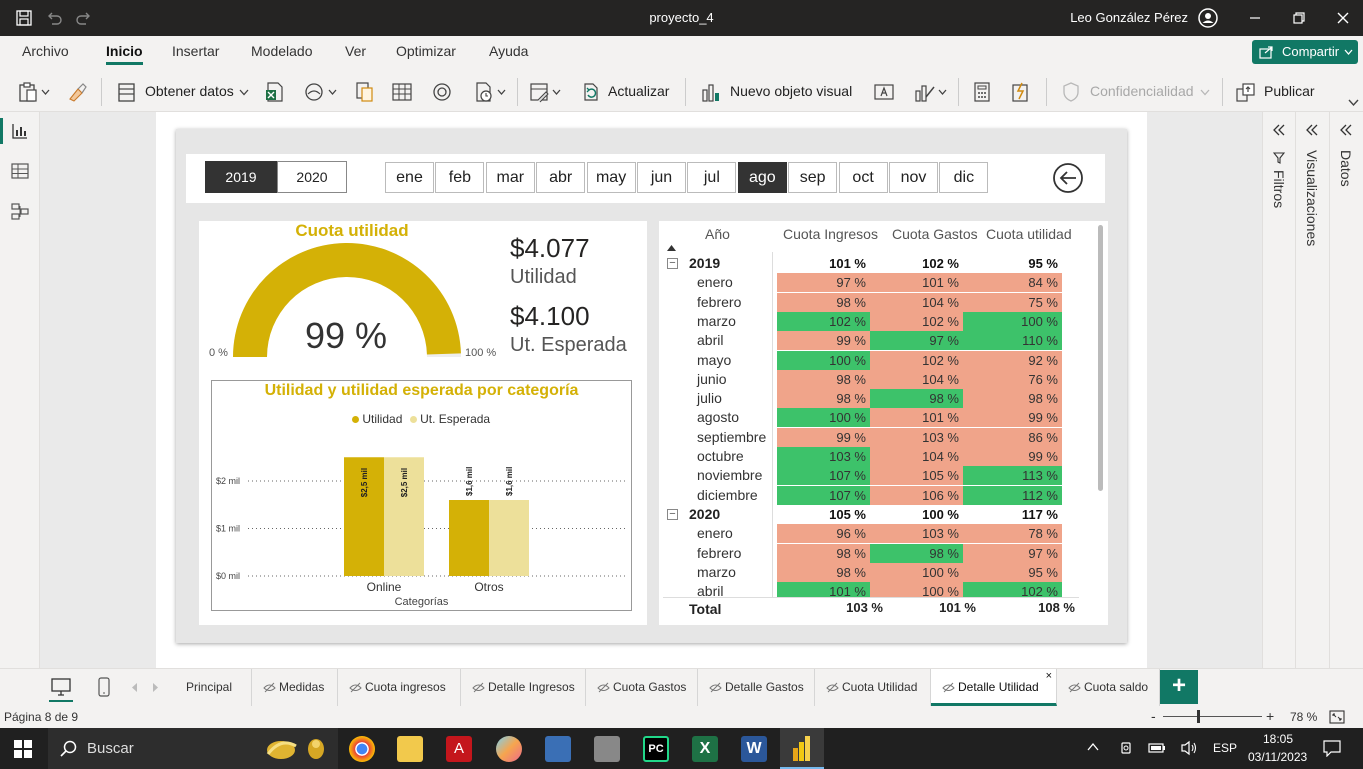  I want to click on month-option-ene: ene, so click(409, 177).